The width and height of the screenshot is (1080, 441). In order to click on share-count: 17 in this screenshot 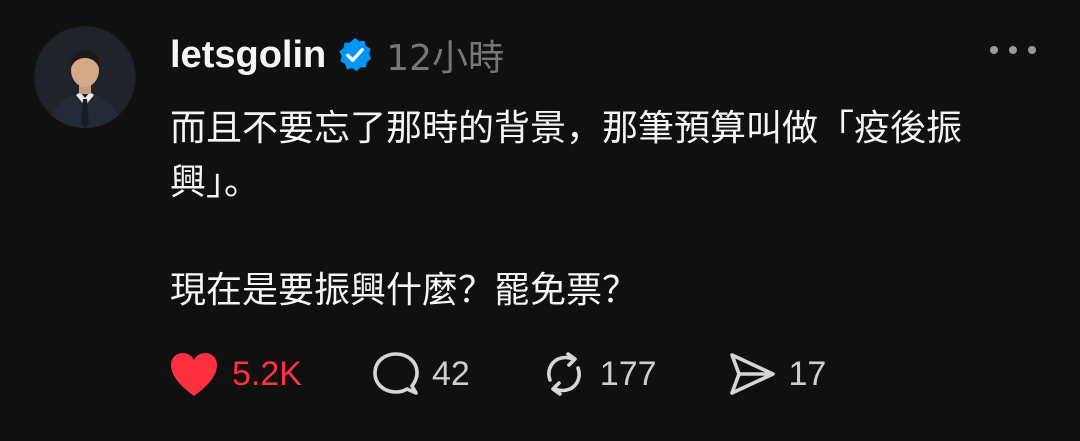, I will do `click(807, 373)`.